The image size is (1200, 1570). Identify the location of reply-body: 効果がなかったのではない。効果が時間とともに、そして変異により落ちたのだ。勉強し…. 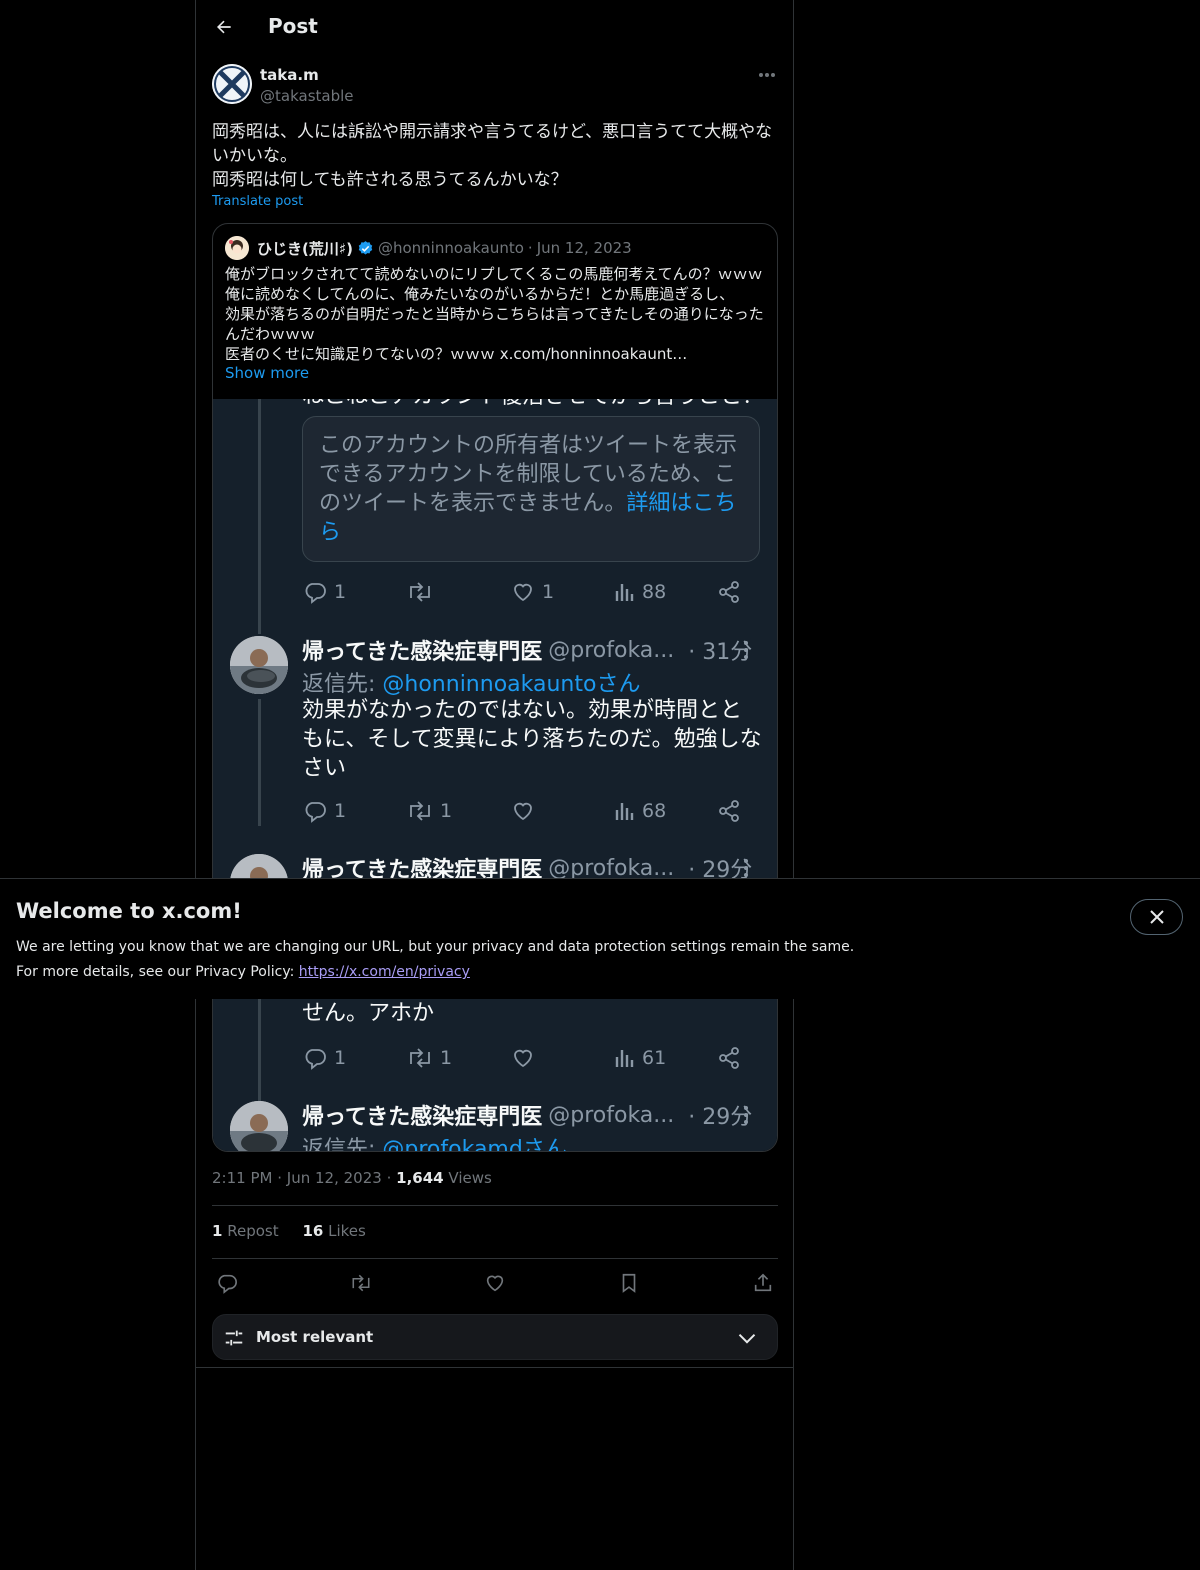
(532, 739).